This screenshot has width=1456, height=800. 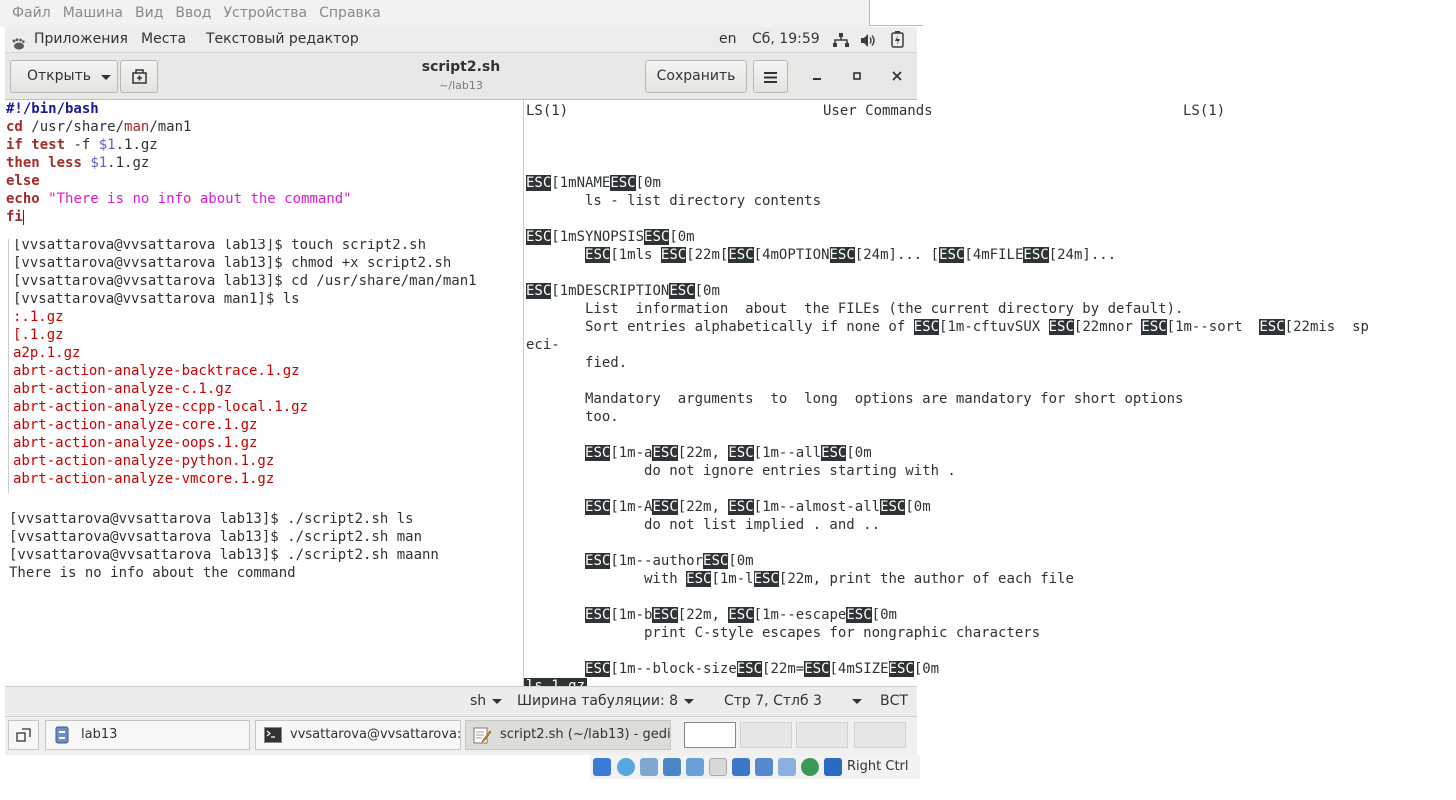 What do you see at coordinates (47, 353) in the screenshot?
I see `ls-file-entry: a2p.1.gz` at bounding box center [47, 353].